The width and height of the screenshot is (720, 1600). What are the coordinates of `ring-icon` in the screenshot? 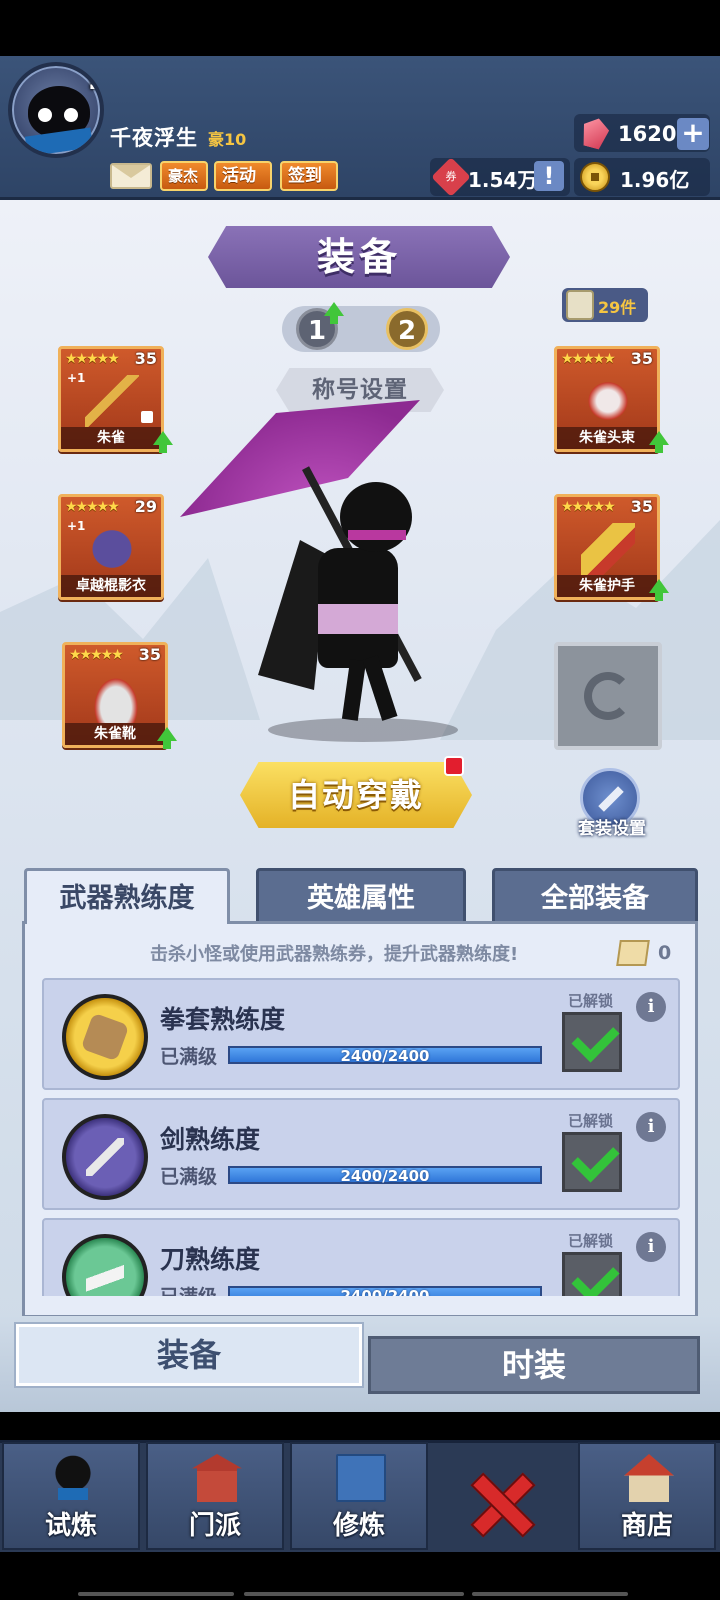 It's located at (608, 696).